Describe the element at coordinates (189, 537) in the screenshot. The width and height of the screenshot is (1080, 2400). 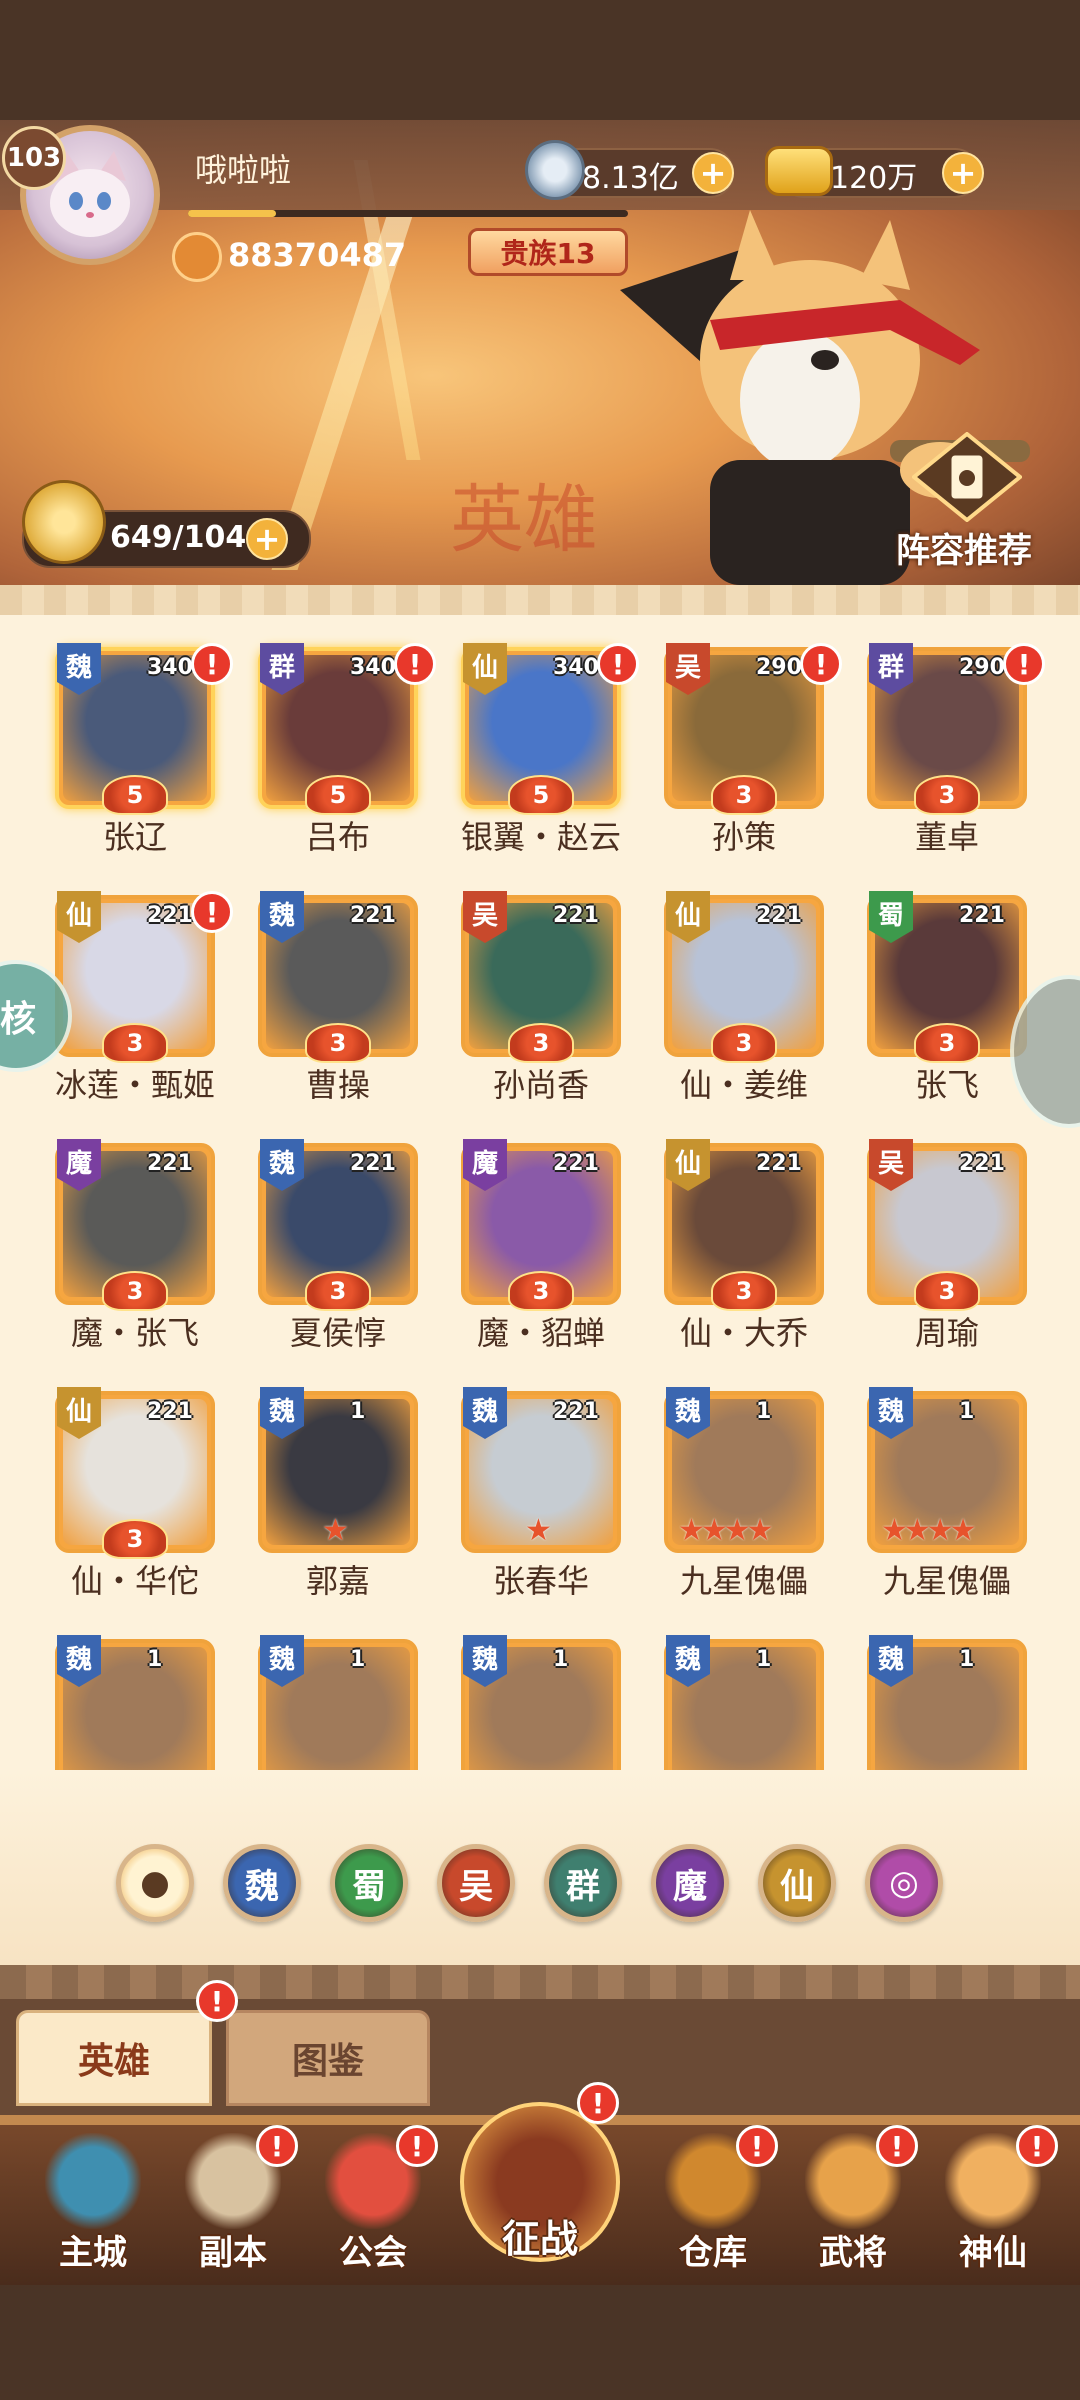
I see `stamina-value: 649/1040` at that location.